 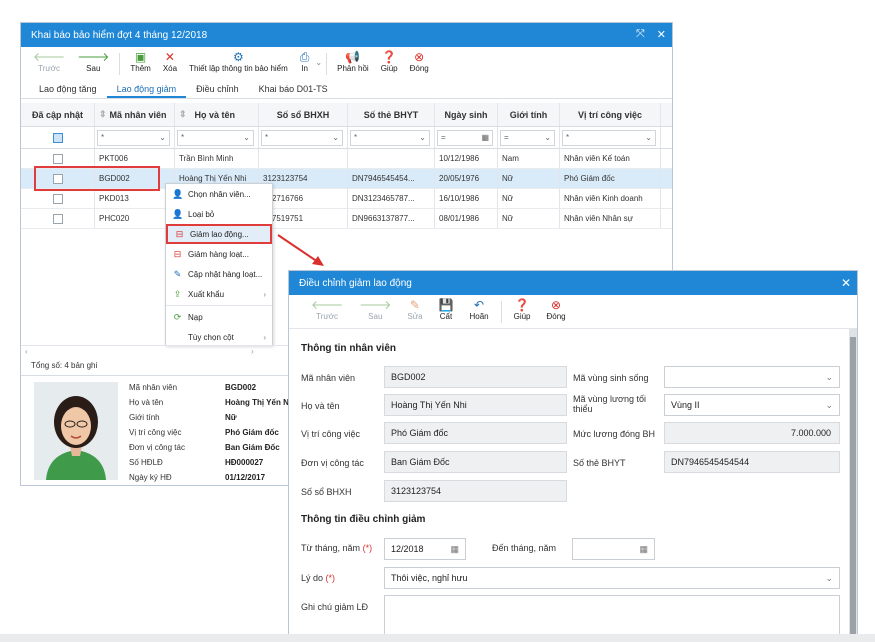 What do you see at coordinates (599, 463) in the screenshot?
I see `label-so-the: Số thẻ BHYT` at bounding box center [599, 463].